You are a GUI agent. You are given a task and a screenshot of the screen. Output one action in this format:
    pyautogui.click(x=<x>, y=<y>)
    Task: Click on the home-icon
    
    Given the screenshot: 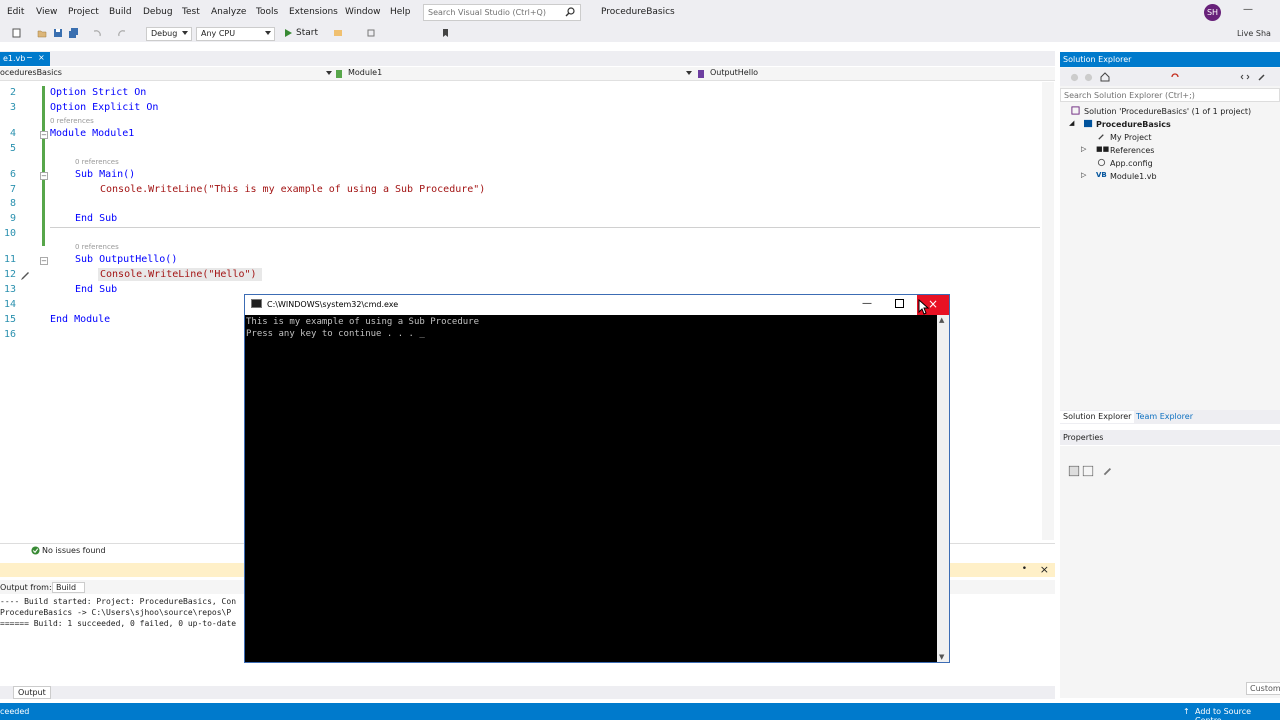 What is the action you would take?
    pyautogui.click(x=1105, y=77)
    